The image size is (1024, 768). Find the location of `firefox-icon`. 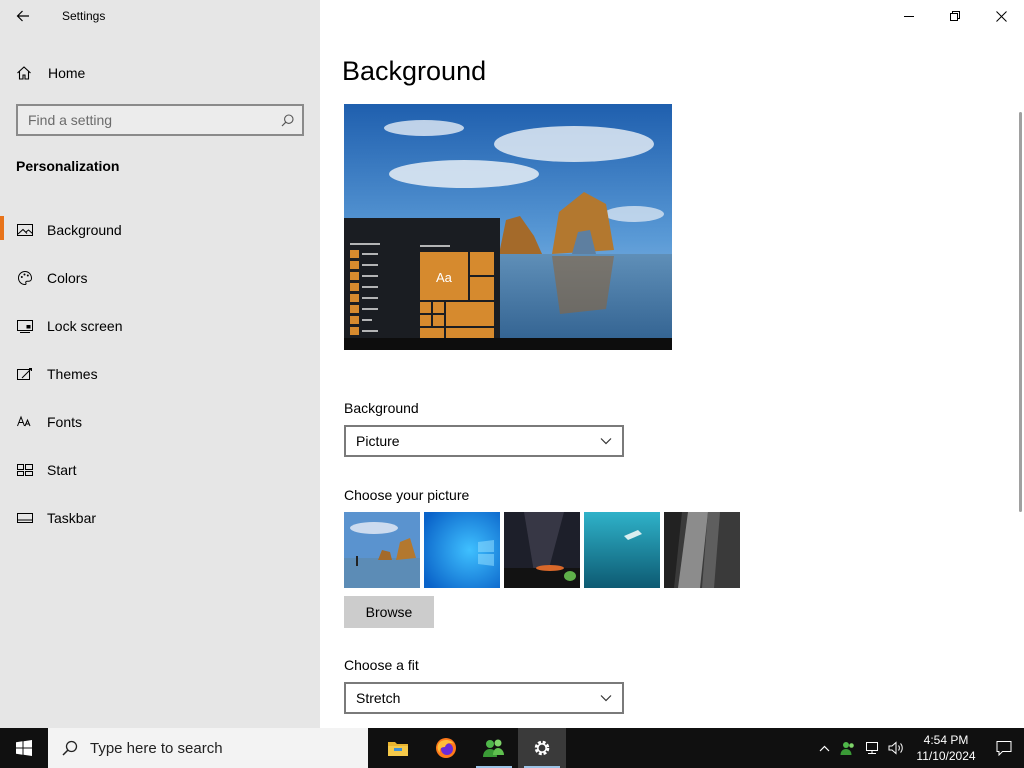

firefox-icon is located at coordinates (446, 748).